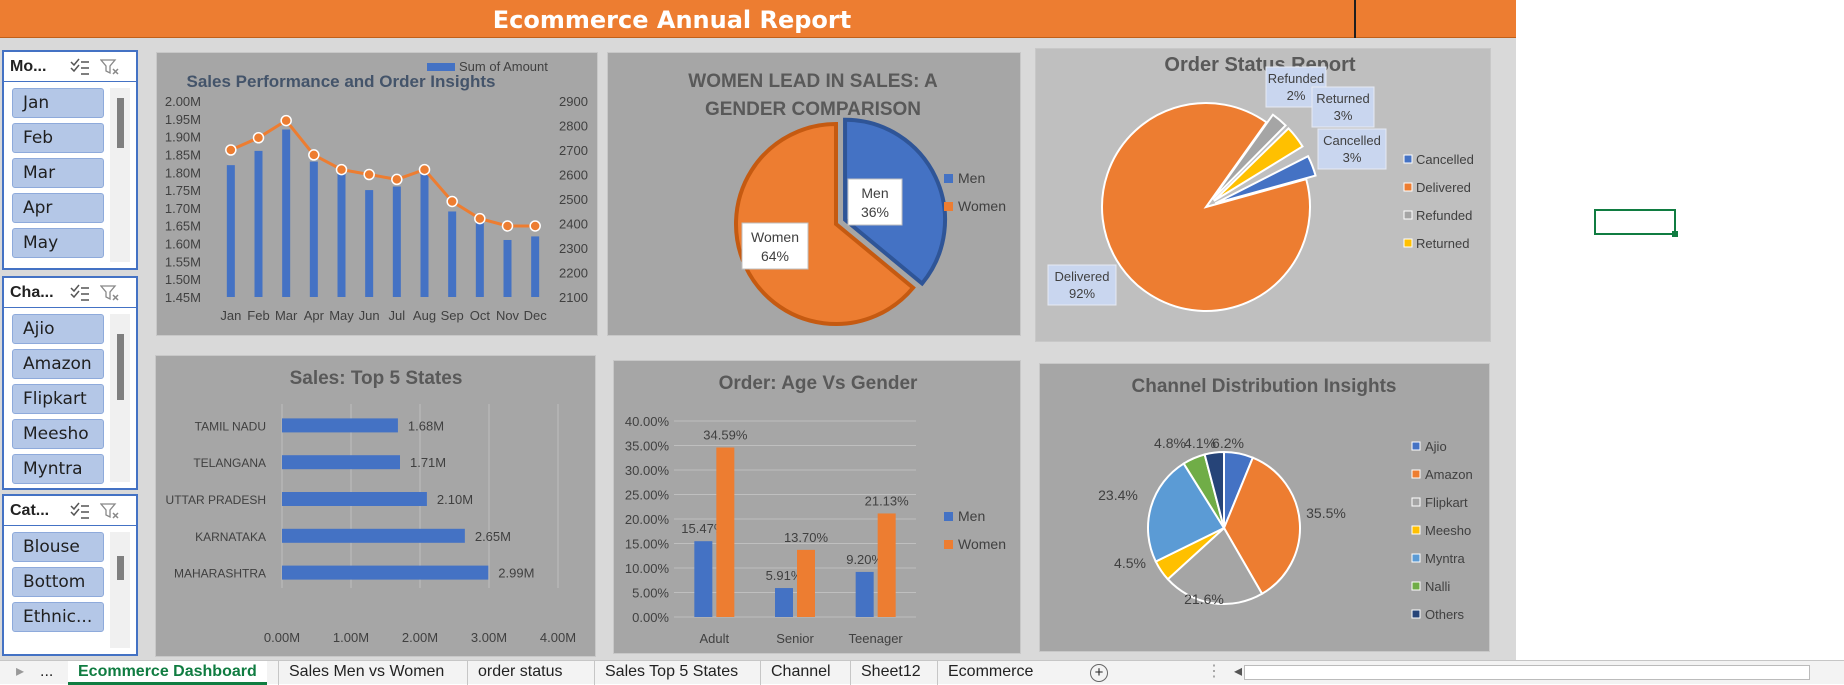 This screenshot has width=1844, height=685. Describe the element at coordinates (58, 173) in the screenshot. I see `slicer-item: Mar` at that location.